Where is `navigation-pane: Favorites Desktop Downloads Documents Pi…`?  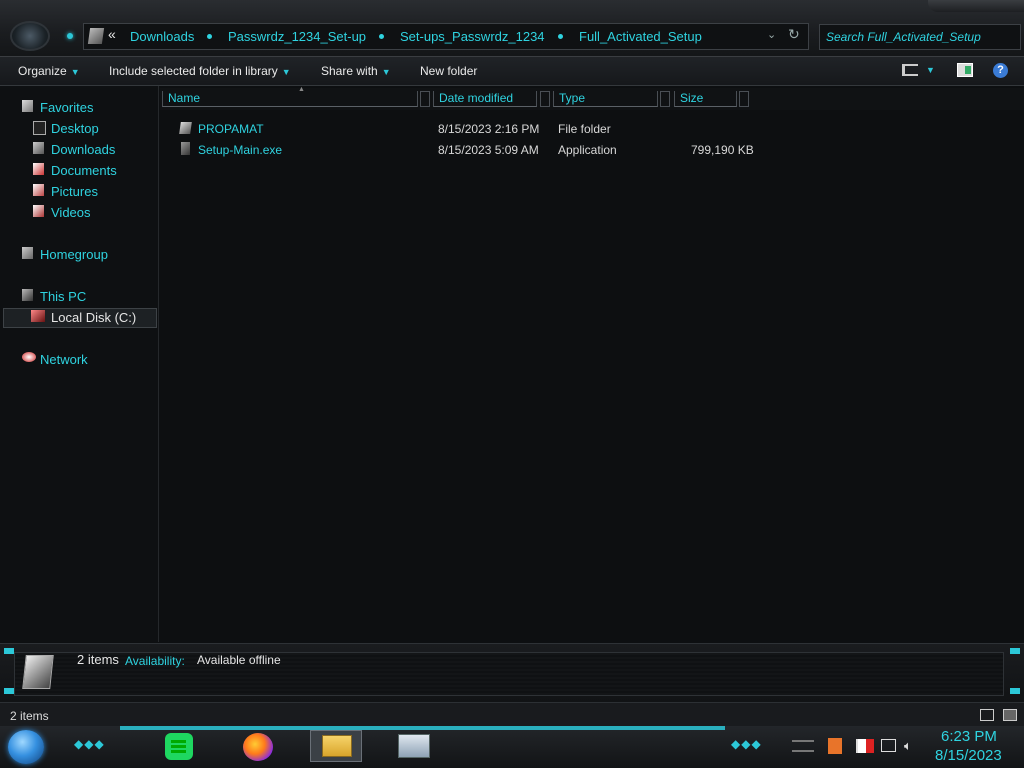 navigation-pane: Favorites Desktop Downloads Documents Pi… is located at coordinates (79, 364).